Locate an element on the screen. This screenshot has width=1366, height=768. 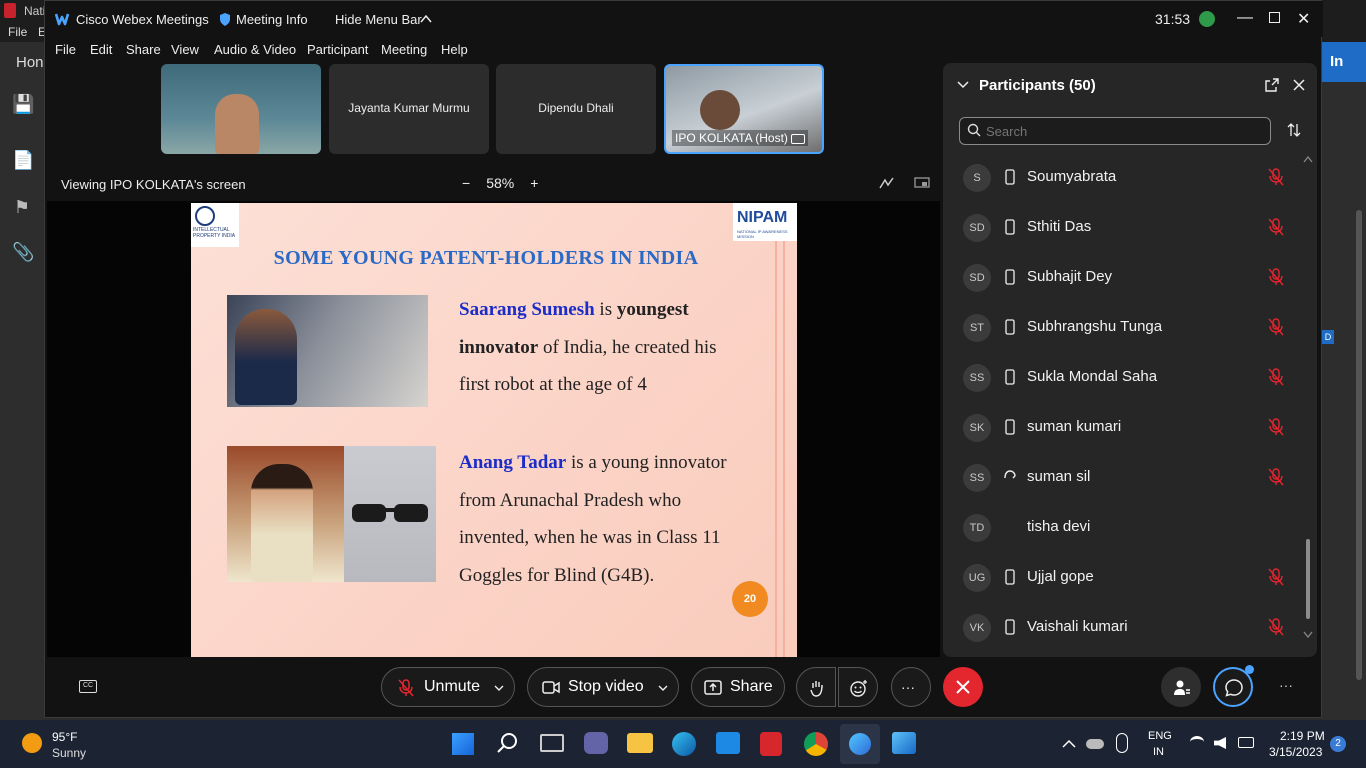
search-input is located at coordinates (1126, 131).